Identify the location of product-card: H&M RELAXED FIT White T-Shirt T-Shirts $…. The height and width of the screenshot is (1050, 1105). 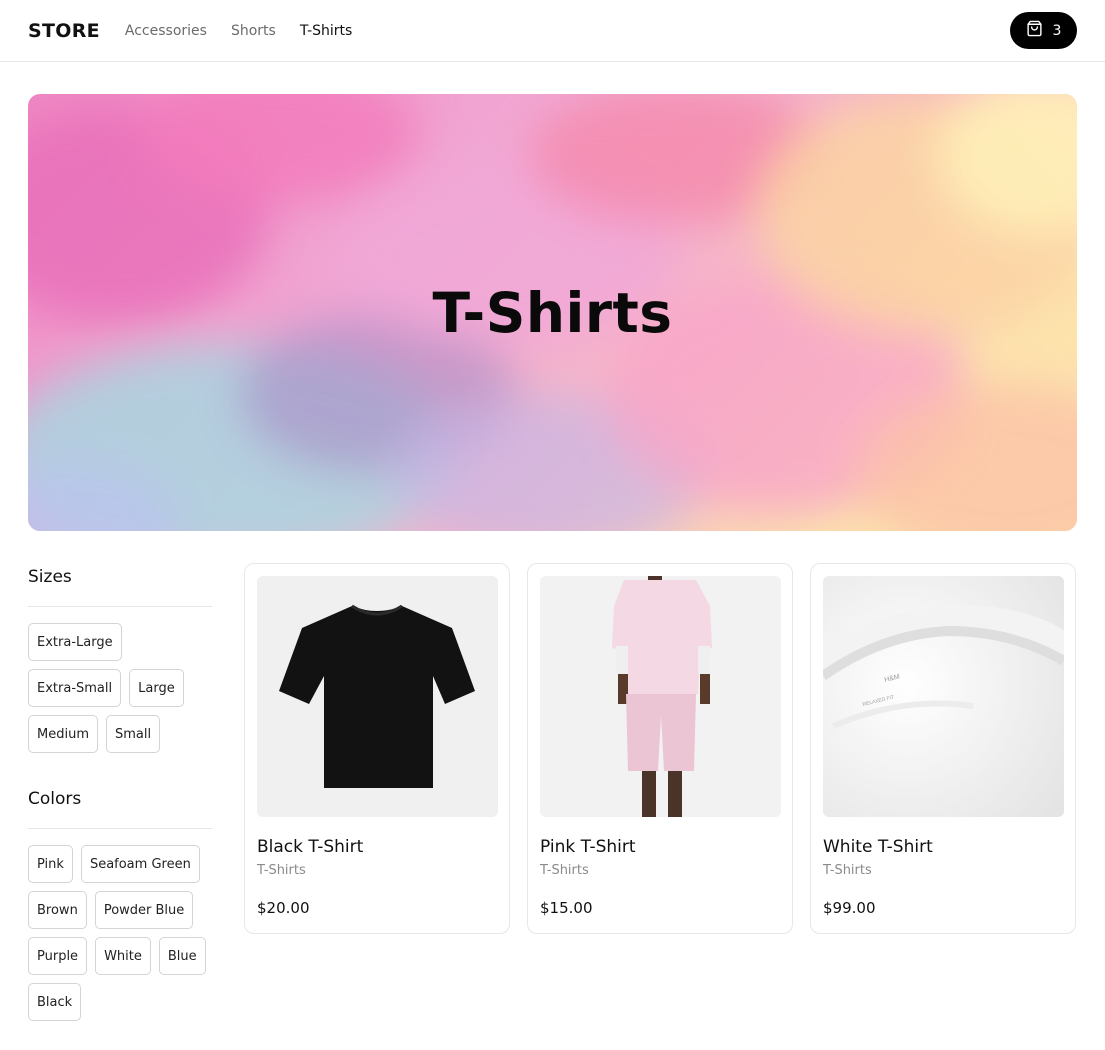
(943, 748).